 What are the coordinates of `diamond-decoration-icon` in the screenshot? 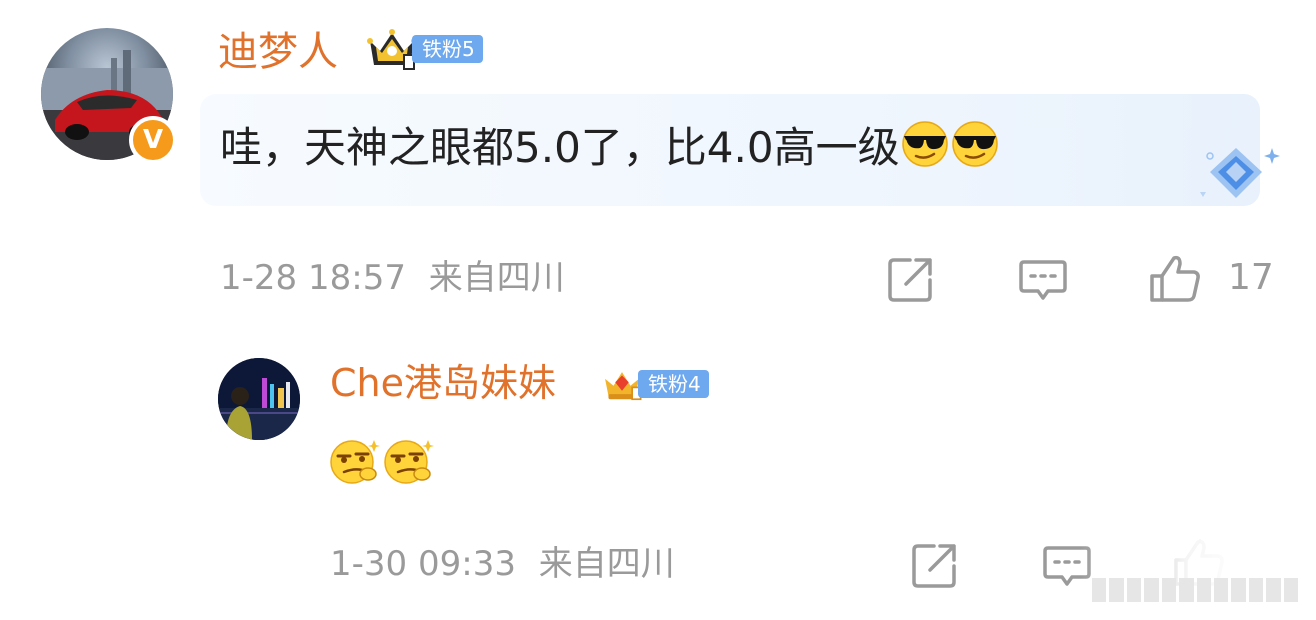 It's located at (1240, 173).